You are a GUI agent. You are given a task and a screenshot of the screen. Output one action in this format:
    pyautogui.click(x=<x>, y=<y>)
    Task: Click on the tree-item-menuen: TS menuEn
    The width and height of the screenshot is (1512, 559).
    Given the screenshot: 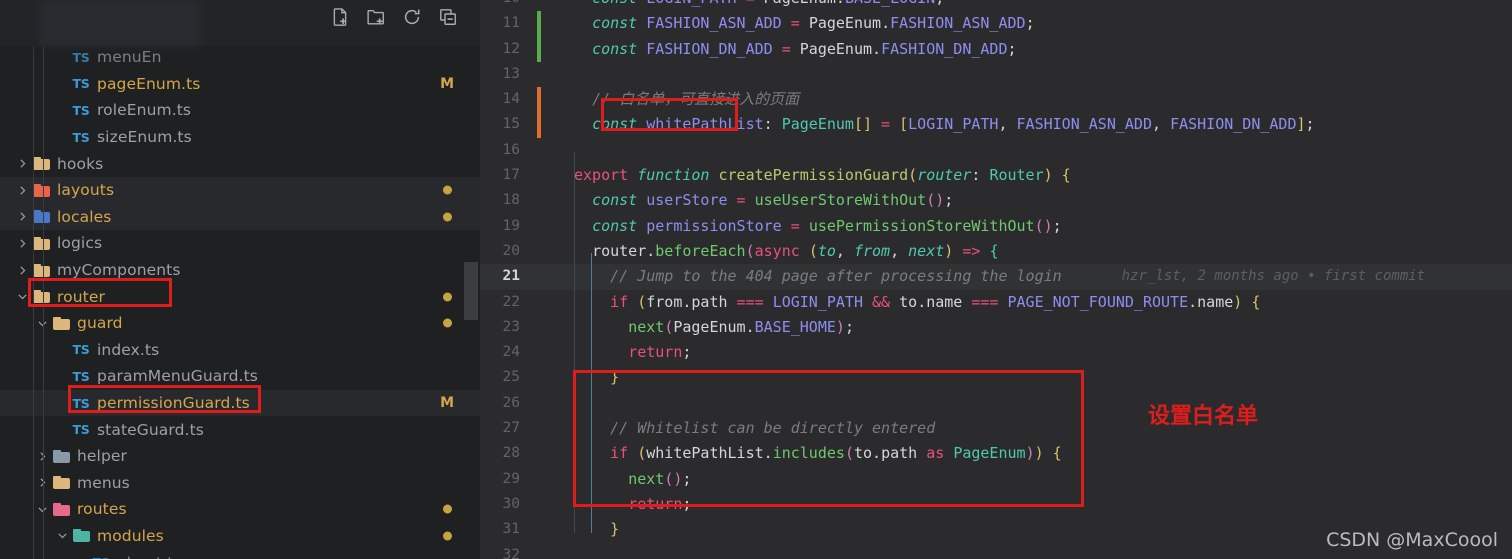 What is the action you would take?
    pyautogui.click(x=240, y=57)
    